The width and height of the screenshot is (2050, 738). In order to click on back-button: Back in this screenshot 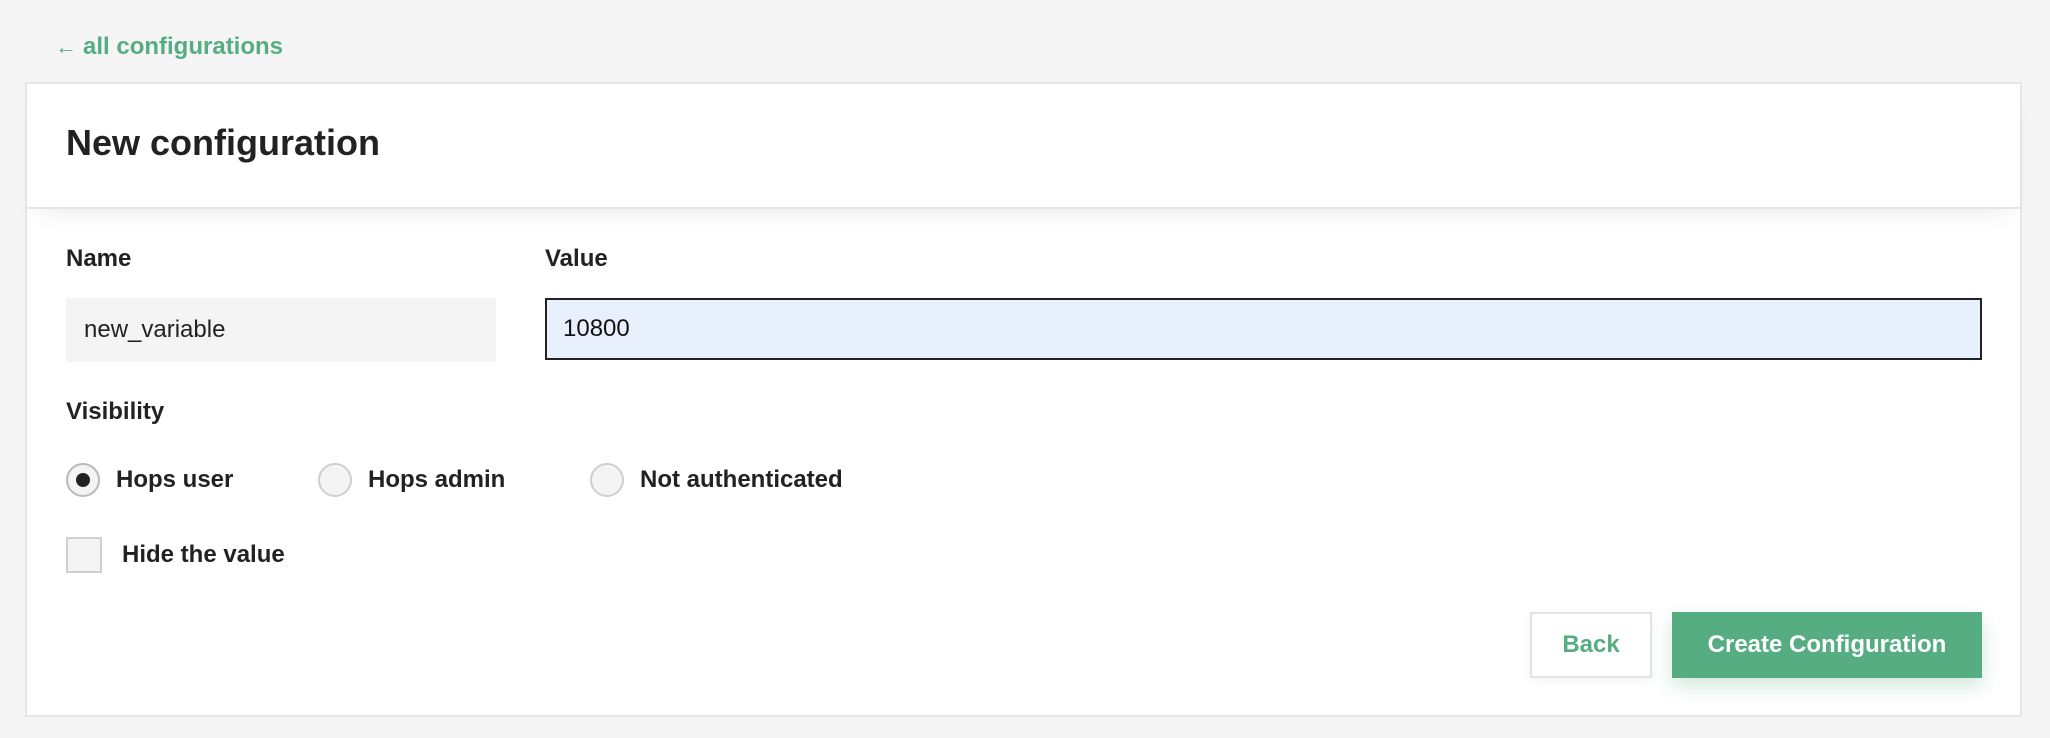, I will do `click(1591, 645)`.